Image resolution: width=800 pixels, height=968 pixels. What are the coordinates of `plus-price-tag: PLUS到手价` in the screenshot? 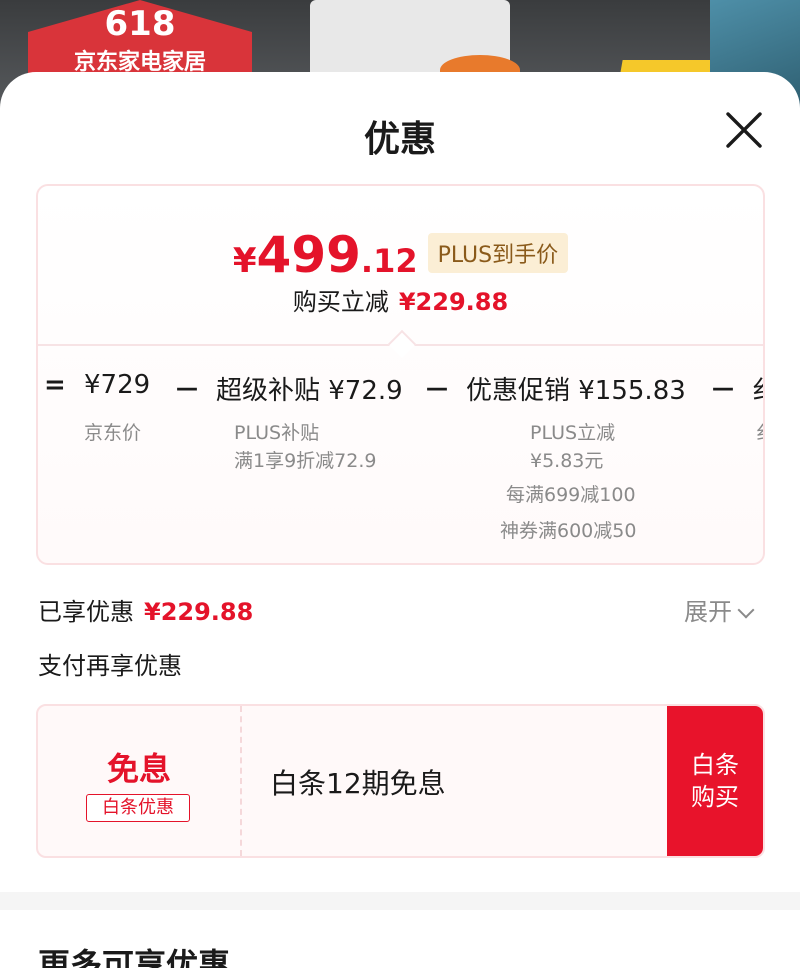 It's located at (498, 253).